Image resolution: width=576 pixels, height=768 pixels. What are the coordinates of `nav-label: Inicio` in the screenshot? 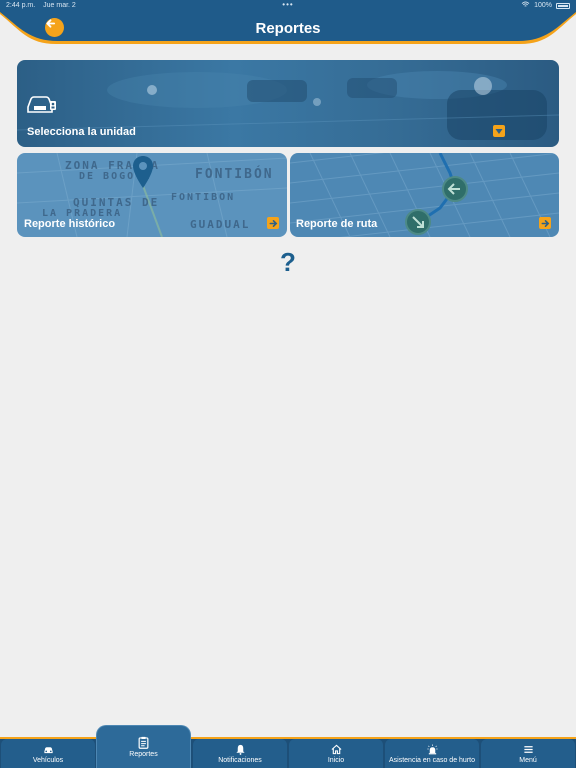 It's located at (336, 760).